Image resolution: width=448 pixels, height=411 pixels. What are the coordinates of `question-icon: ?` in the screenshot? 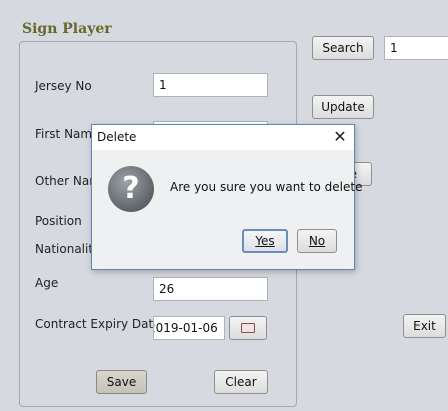 It's located at (131, 189).